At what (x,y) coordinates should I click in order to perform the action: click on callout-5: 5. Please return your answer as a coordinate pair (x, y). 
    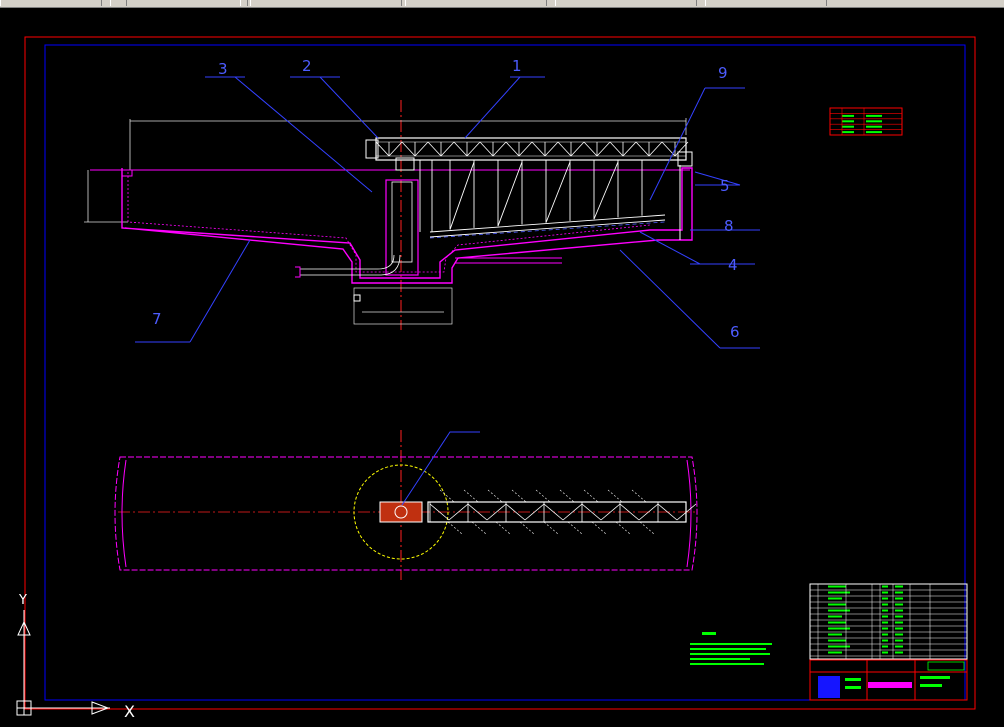
    Looking at the image, I should click on (725, 186).